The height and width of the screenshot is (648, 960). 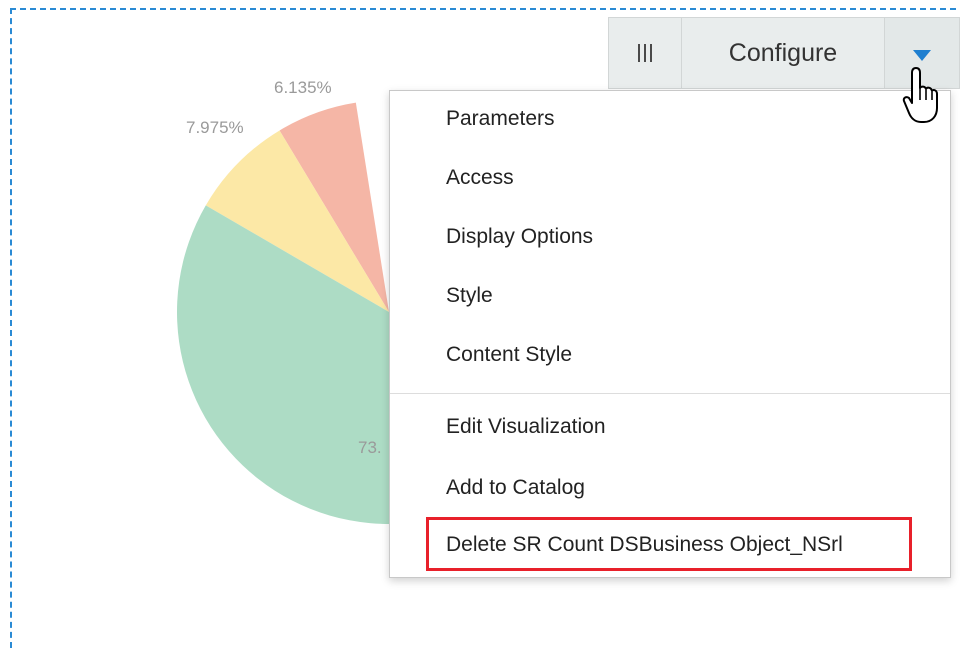 I want to click on menu-item-access: Access, so click(x=480, y=178).